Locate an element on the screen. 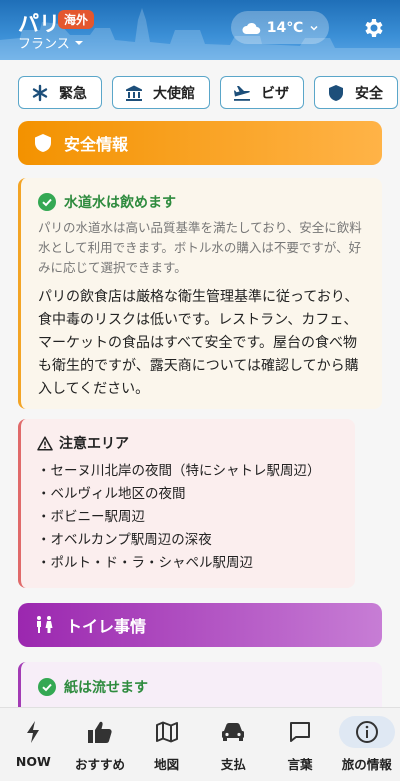  toilet-section-header: トイレ事情 is located at coordinates (200, 625).